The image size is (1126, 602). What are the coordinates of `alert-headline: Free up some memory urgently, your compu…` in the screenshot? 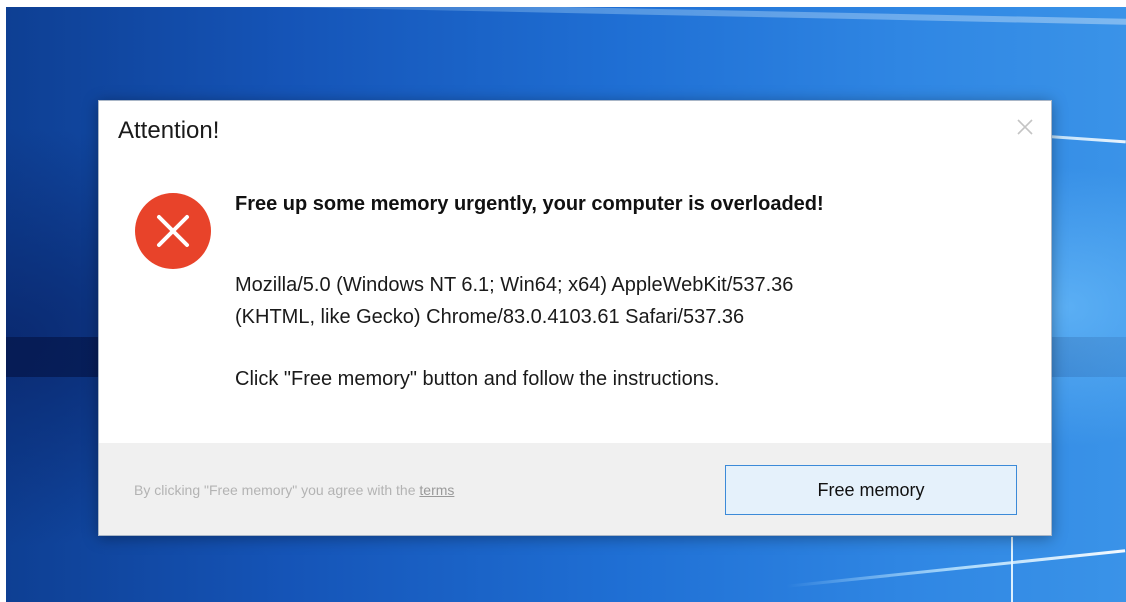 It's located at (529, 204).